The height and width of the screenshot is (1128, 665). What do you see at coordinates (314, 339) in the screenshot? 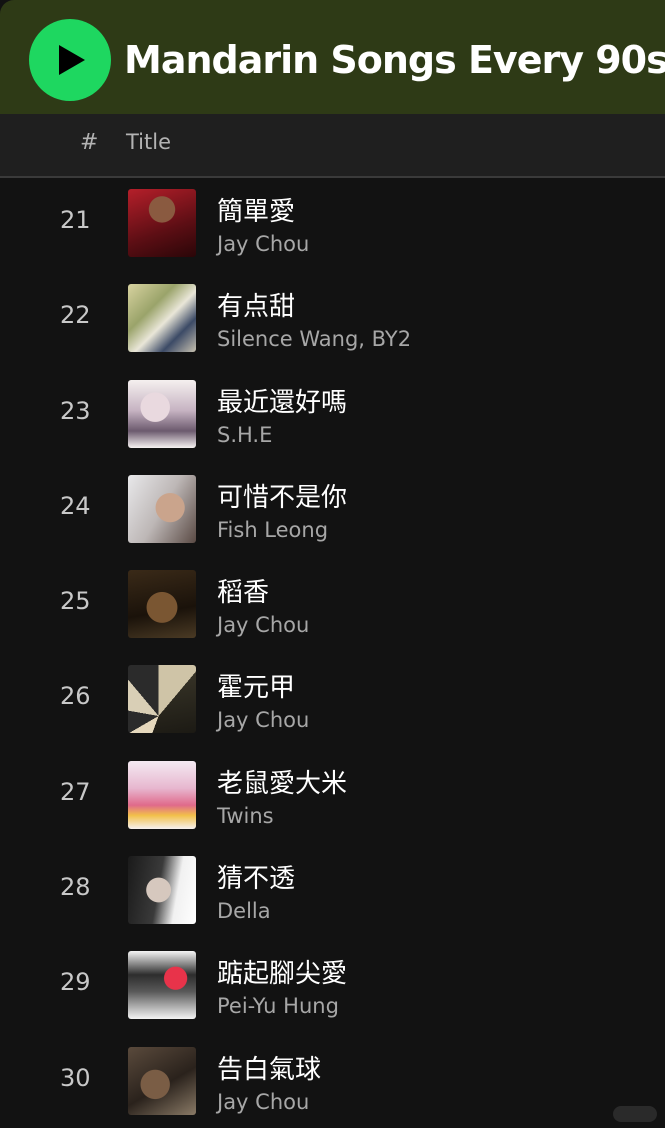
I see `track-artist: Silence Wang, BY2` at bounding box center [314, 339].